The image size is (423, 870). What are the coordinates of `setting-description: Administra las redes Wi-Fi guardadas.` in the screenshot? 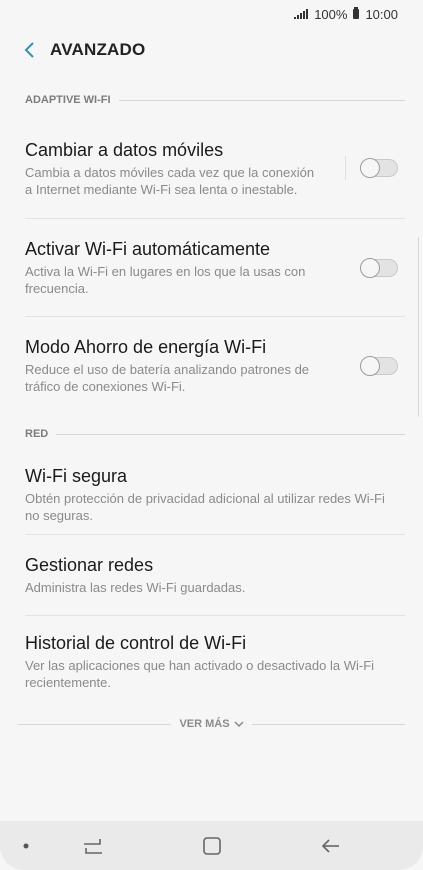 It's located at (135, 587).